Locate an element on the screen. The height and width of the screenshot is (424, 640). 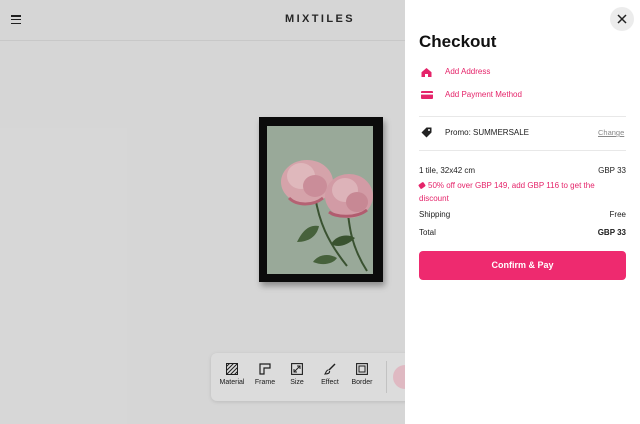
item-description: 1 tile, 32x42 cm is located at coordinates (447, 170).